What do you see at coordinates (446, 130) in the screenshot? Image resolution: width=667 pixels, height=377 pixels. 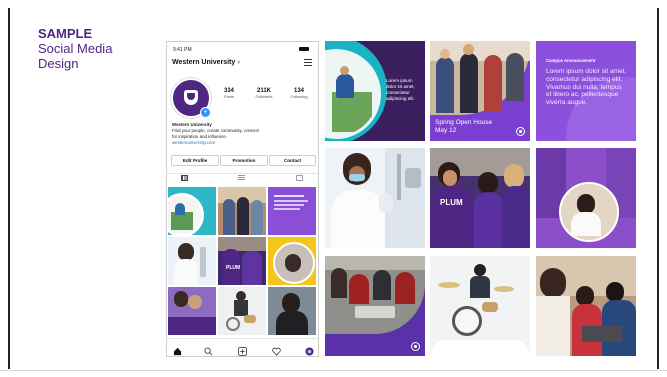 I see `open-house-date: May 12` at bounding box center [446, 130].